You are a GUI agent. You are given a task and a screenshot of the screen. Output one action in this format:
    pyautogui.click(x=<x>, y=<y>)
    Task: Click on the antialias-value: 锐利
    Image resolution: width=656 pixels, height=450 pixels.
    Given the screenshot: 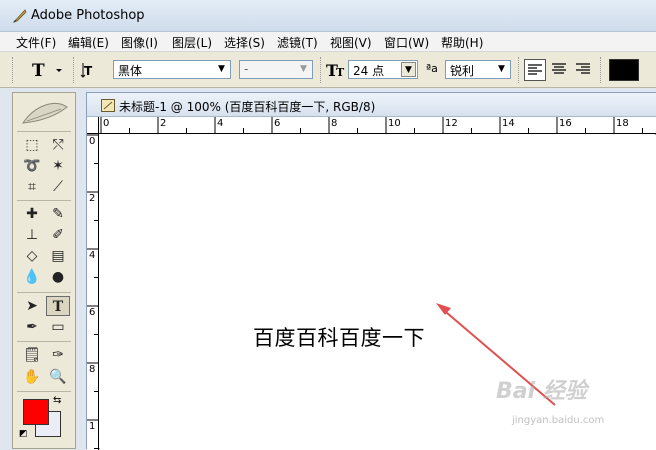 What is the action you would take?
    pyautogui.click(x=462, y=71)
    